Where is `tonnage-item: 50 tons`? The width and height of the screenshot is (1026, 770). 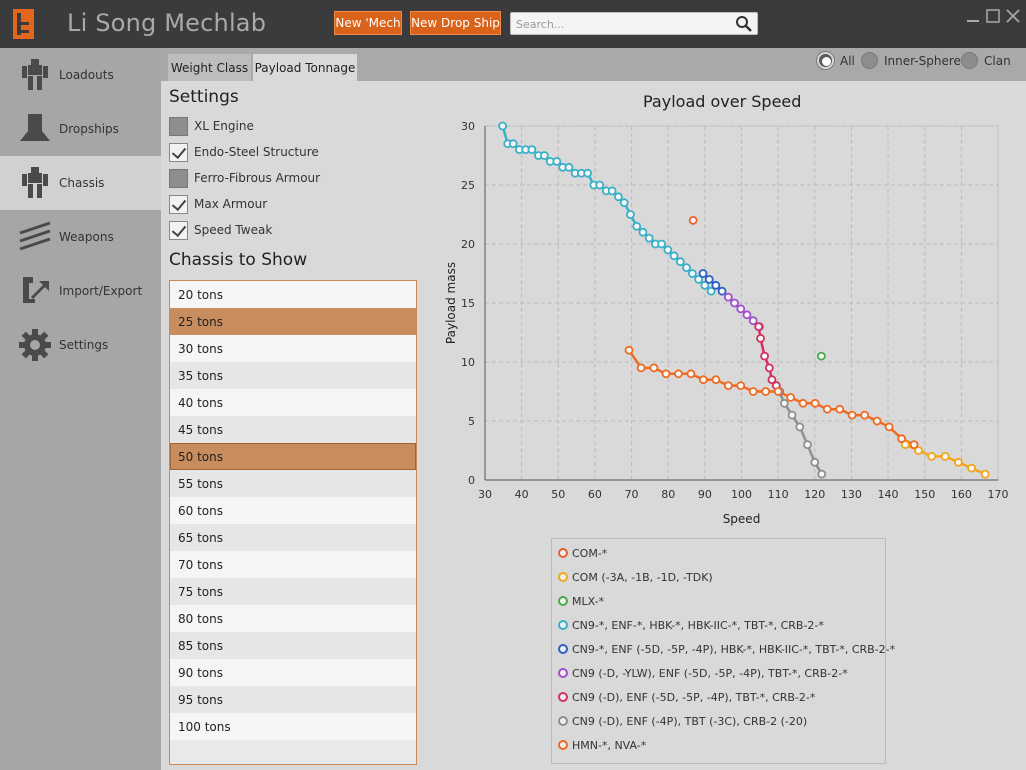
tonnage-item: 50 tons is located at coordinates (293, 456).